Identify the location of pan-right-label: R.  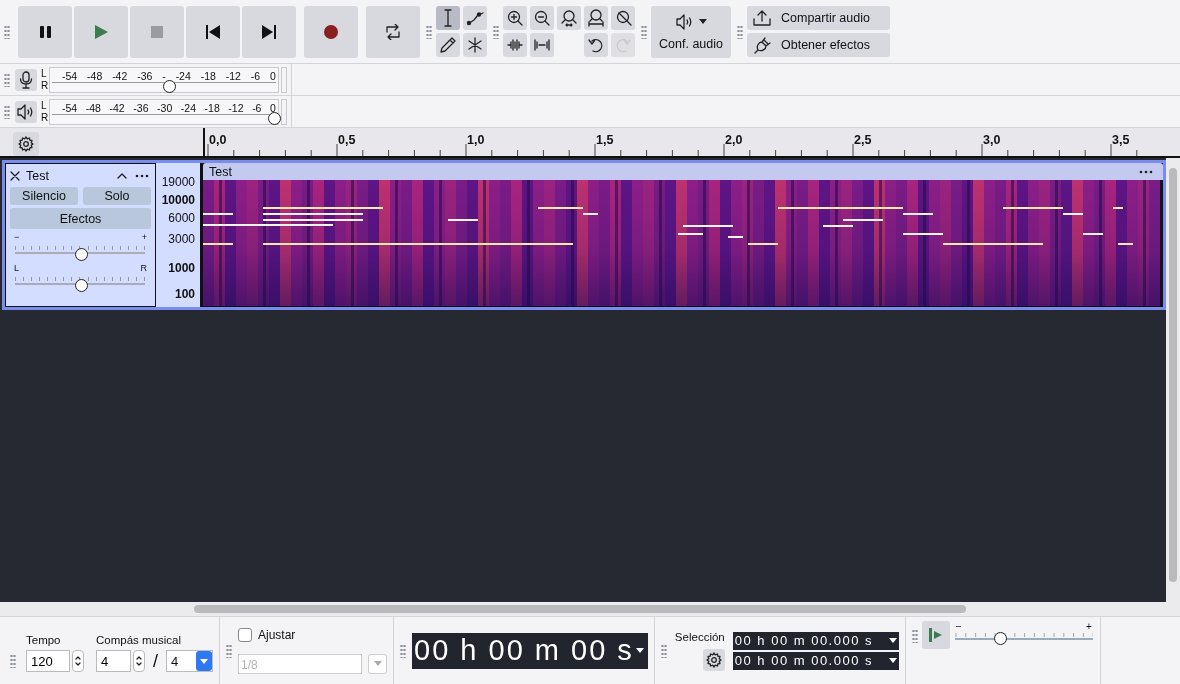
(143, 268).